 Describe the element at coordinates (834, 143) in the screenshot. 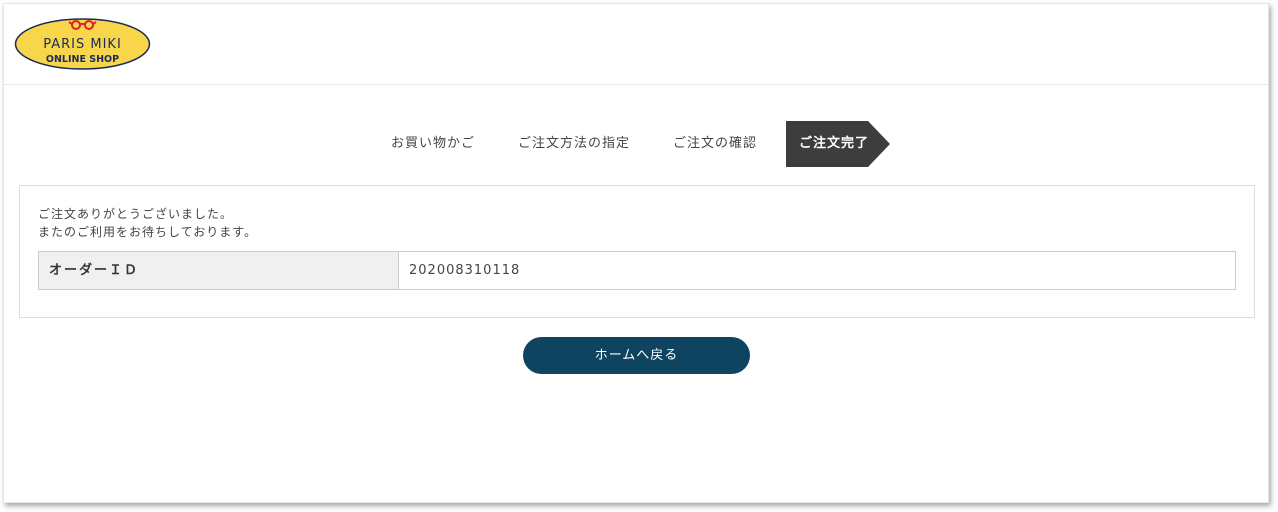

I see `active-step-label: ご注文完了` at that location.